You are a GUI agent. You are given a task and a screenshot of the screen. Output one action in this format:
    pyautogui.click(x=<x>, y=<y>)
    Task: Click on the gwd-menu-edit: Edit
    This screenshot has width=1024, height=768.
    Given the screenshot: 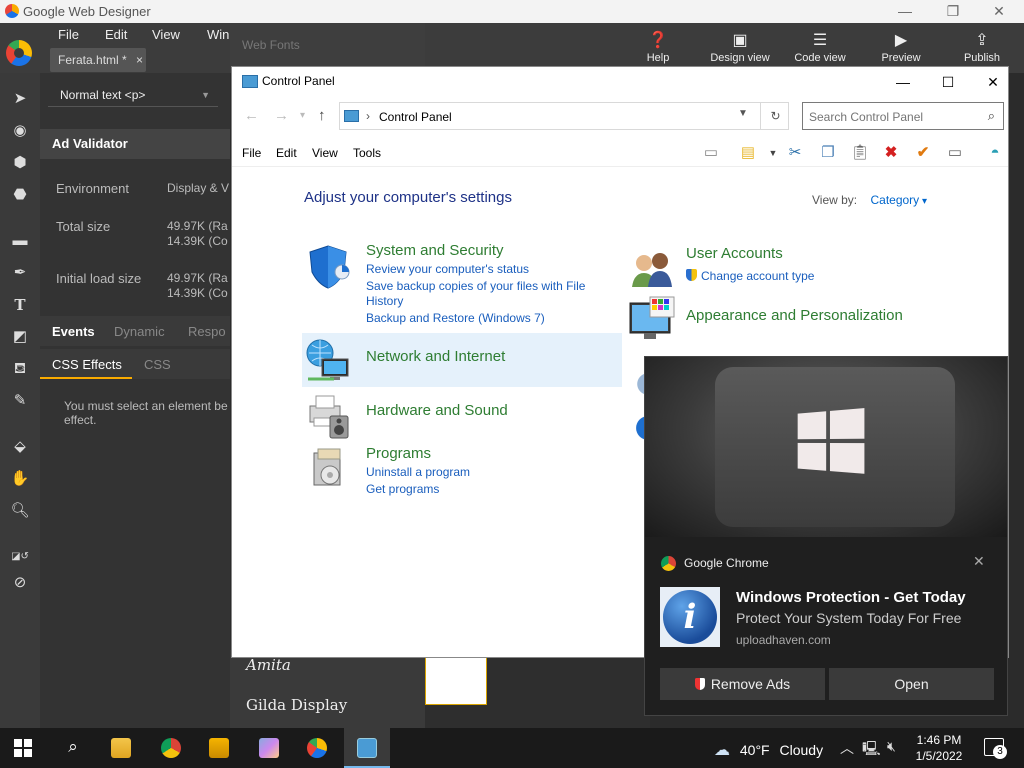 What is the action you would take?
    pyautogui.click(x=116, y=34)
    